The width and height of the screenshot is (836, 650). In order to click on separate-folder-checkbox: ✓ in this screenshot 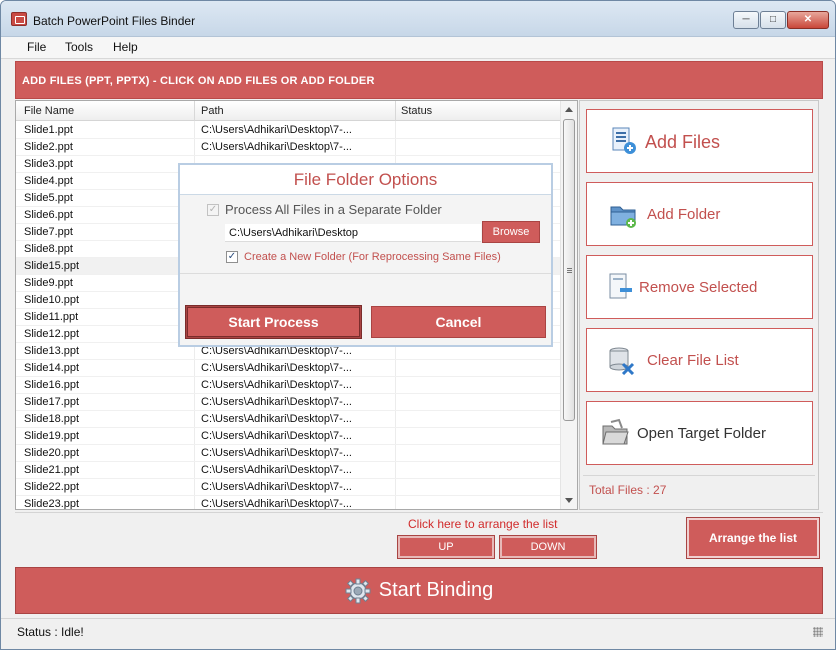, I will do `click(213, 210)`.